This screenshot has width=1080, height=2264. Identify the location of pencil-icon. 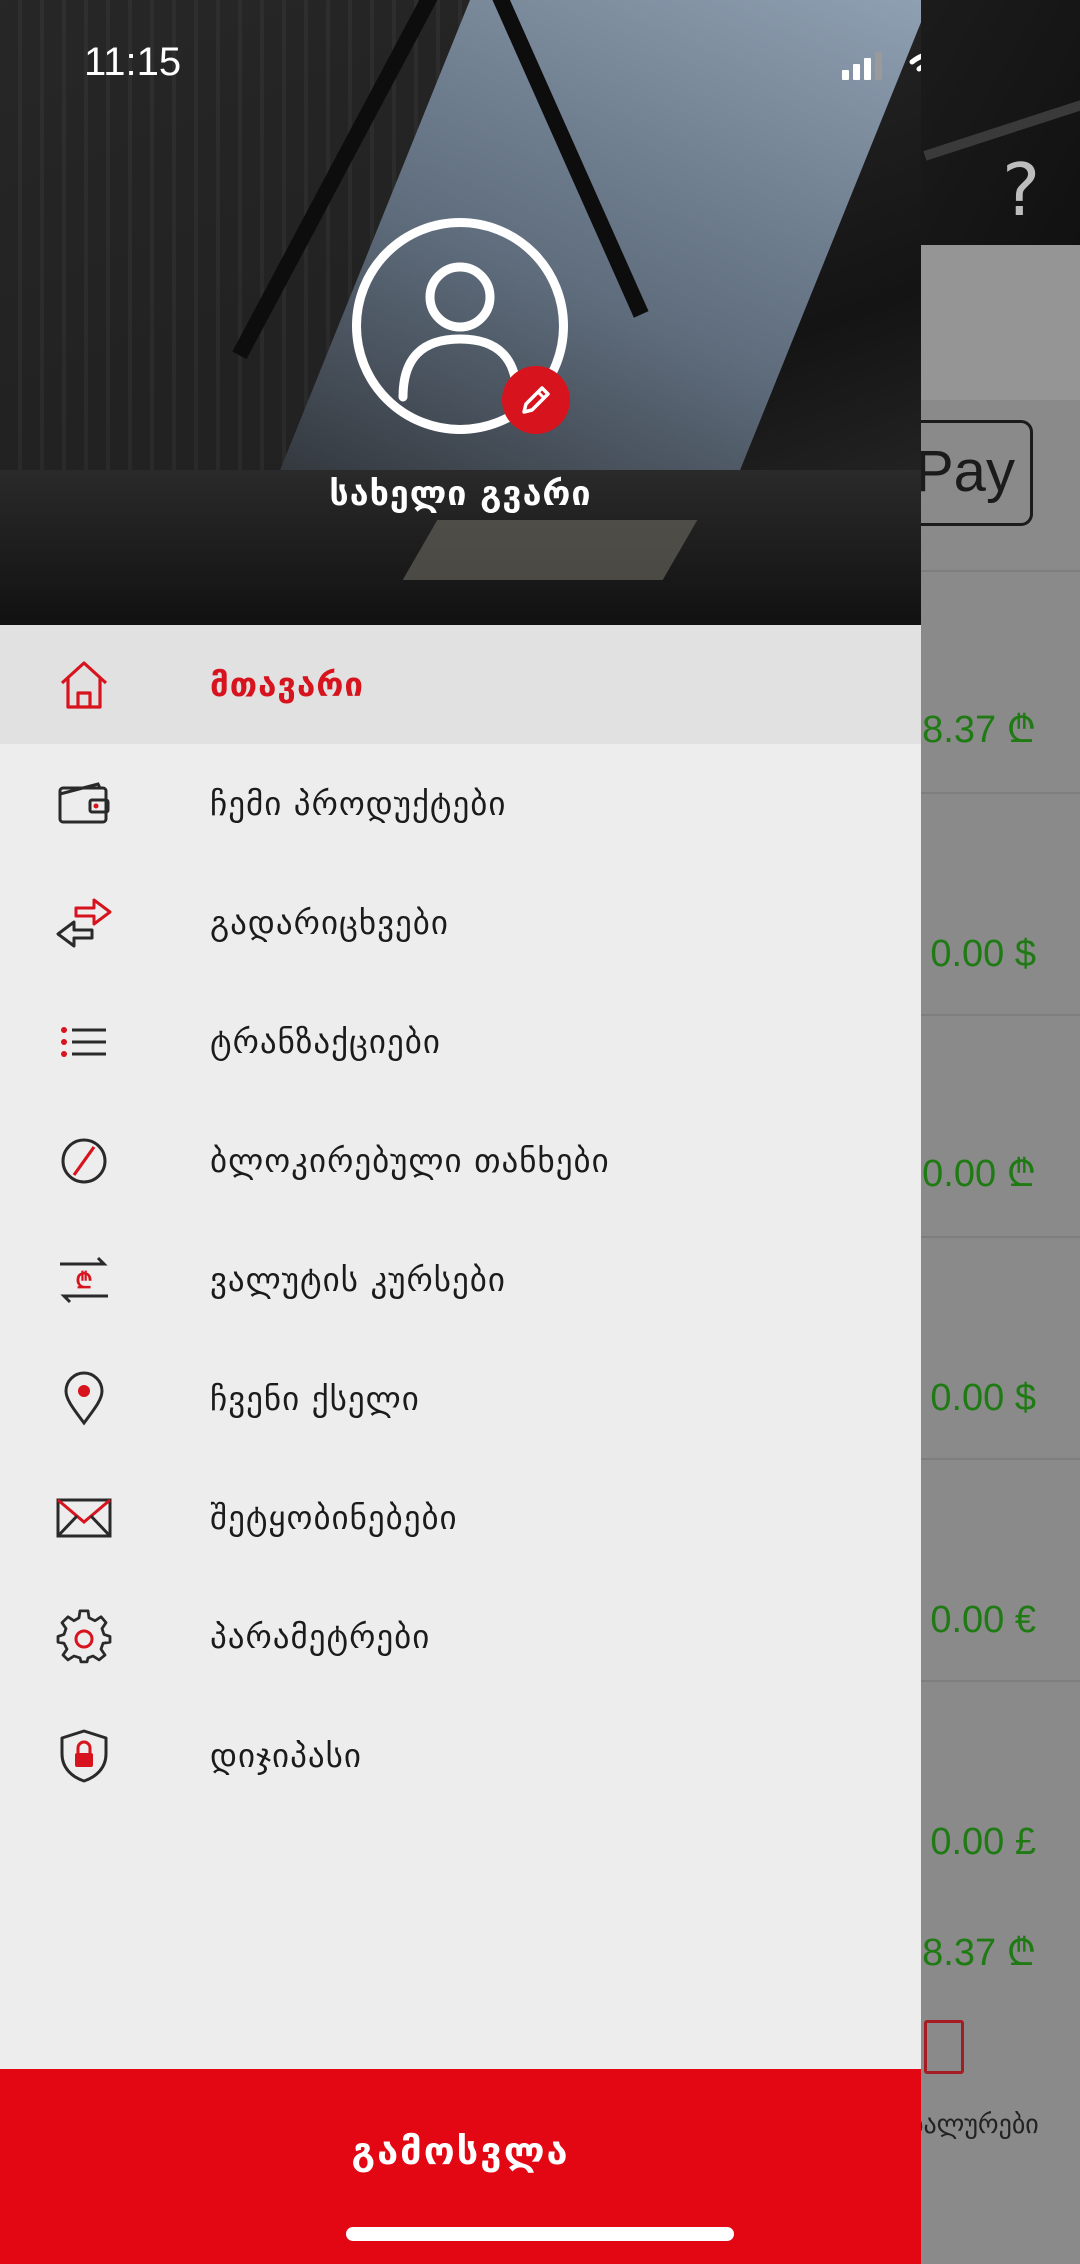
(536, 400).